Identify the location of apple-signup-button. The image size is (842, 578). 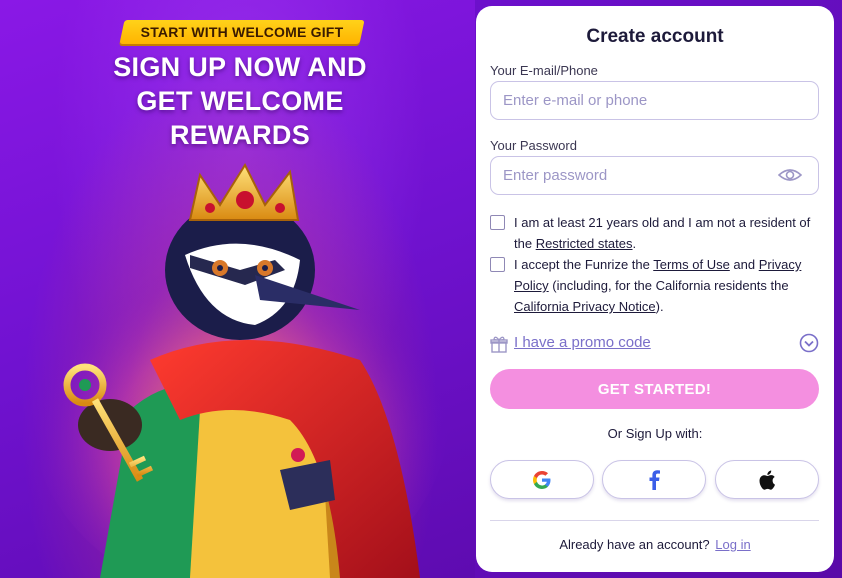
(767, 479).